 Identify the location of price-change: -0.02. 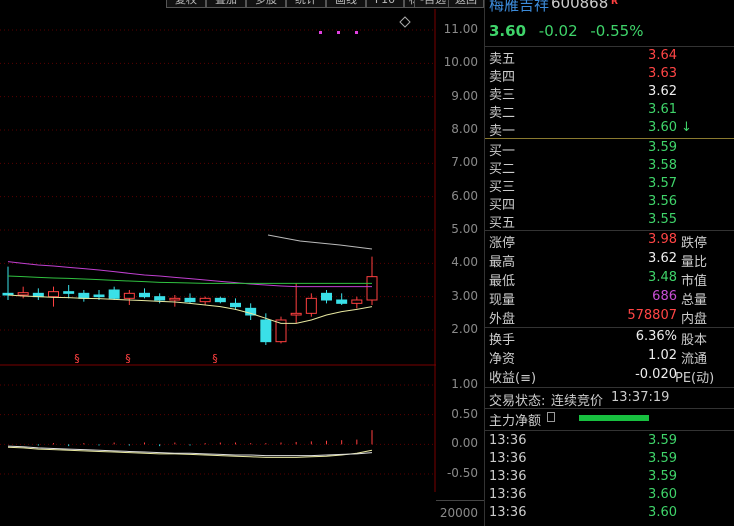
(558, 31).